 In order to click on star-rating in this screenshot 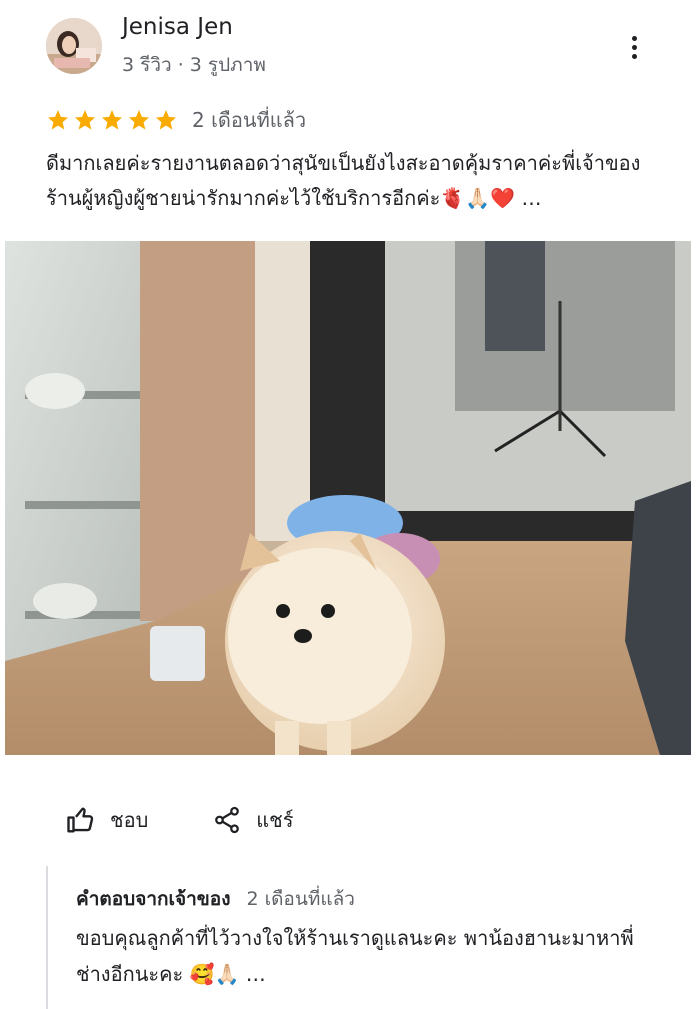, I will do `click(112, 120)`.